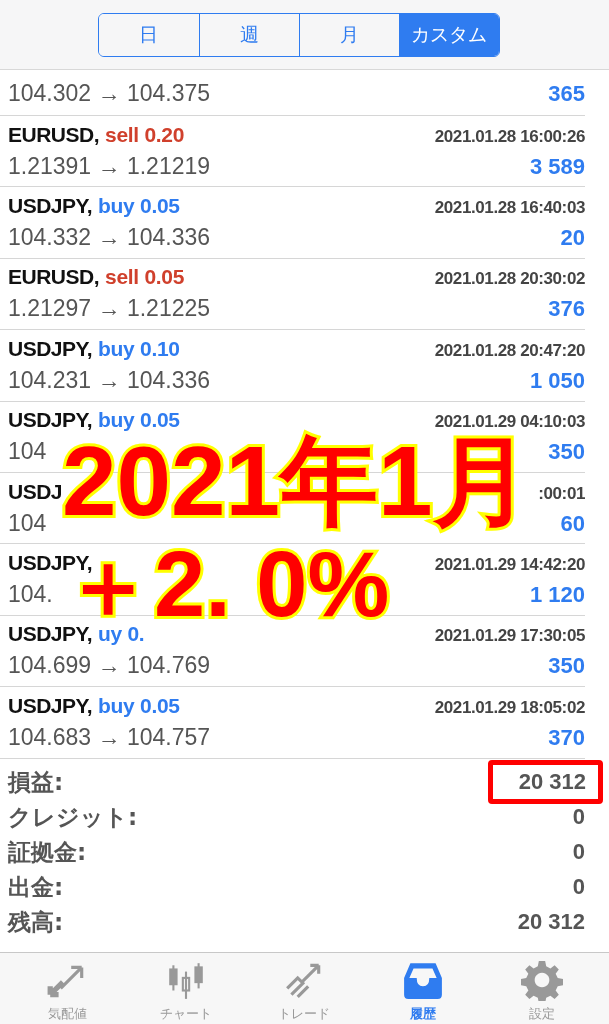  What do you see at coordinates (121, 634) in the screenshot?
I see `trade-text: uy 0.` at bounding box center [121, 634].